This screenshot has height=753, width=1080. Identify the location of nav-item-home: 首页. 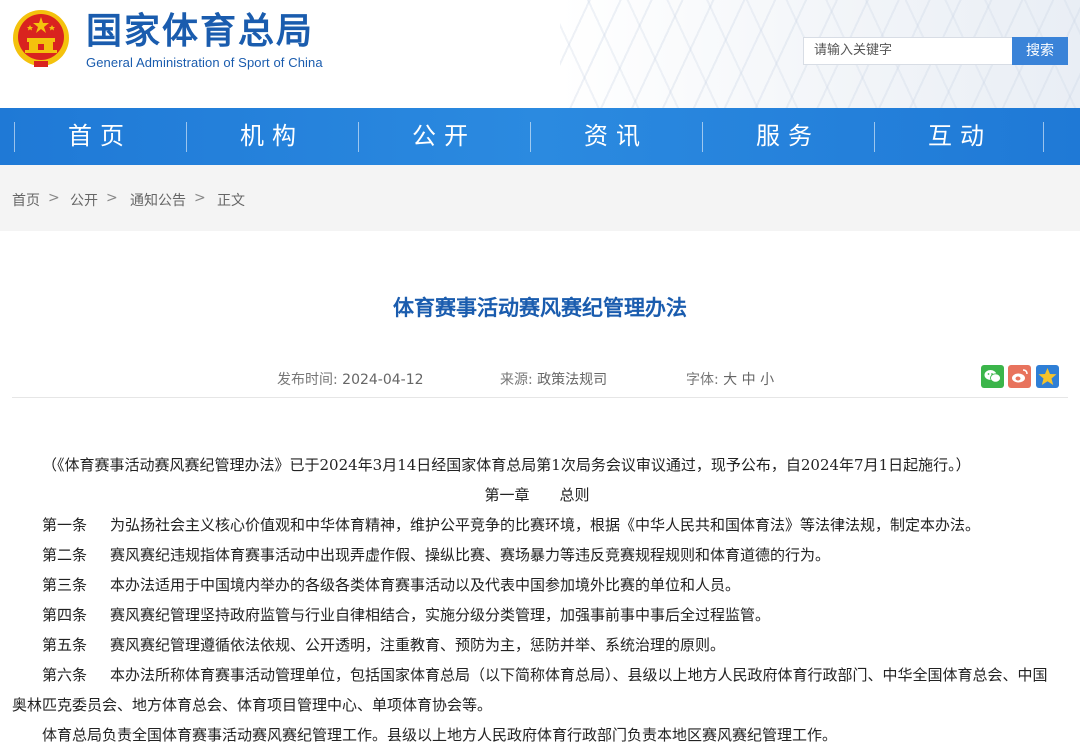
(100, 136).